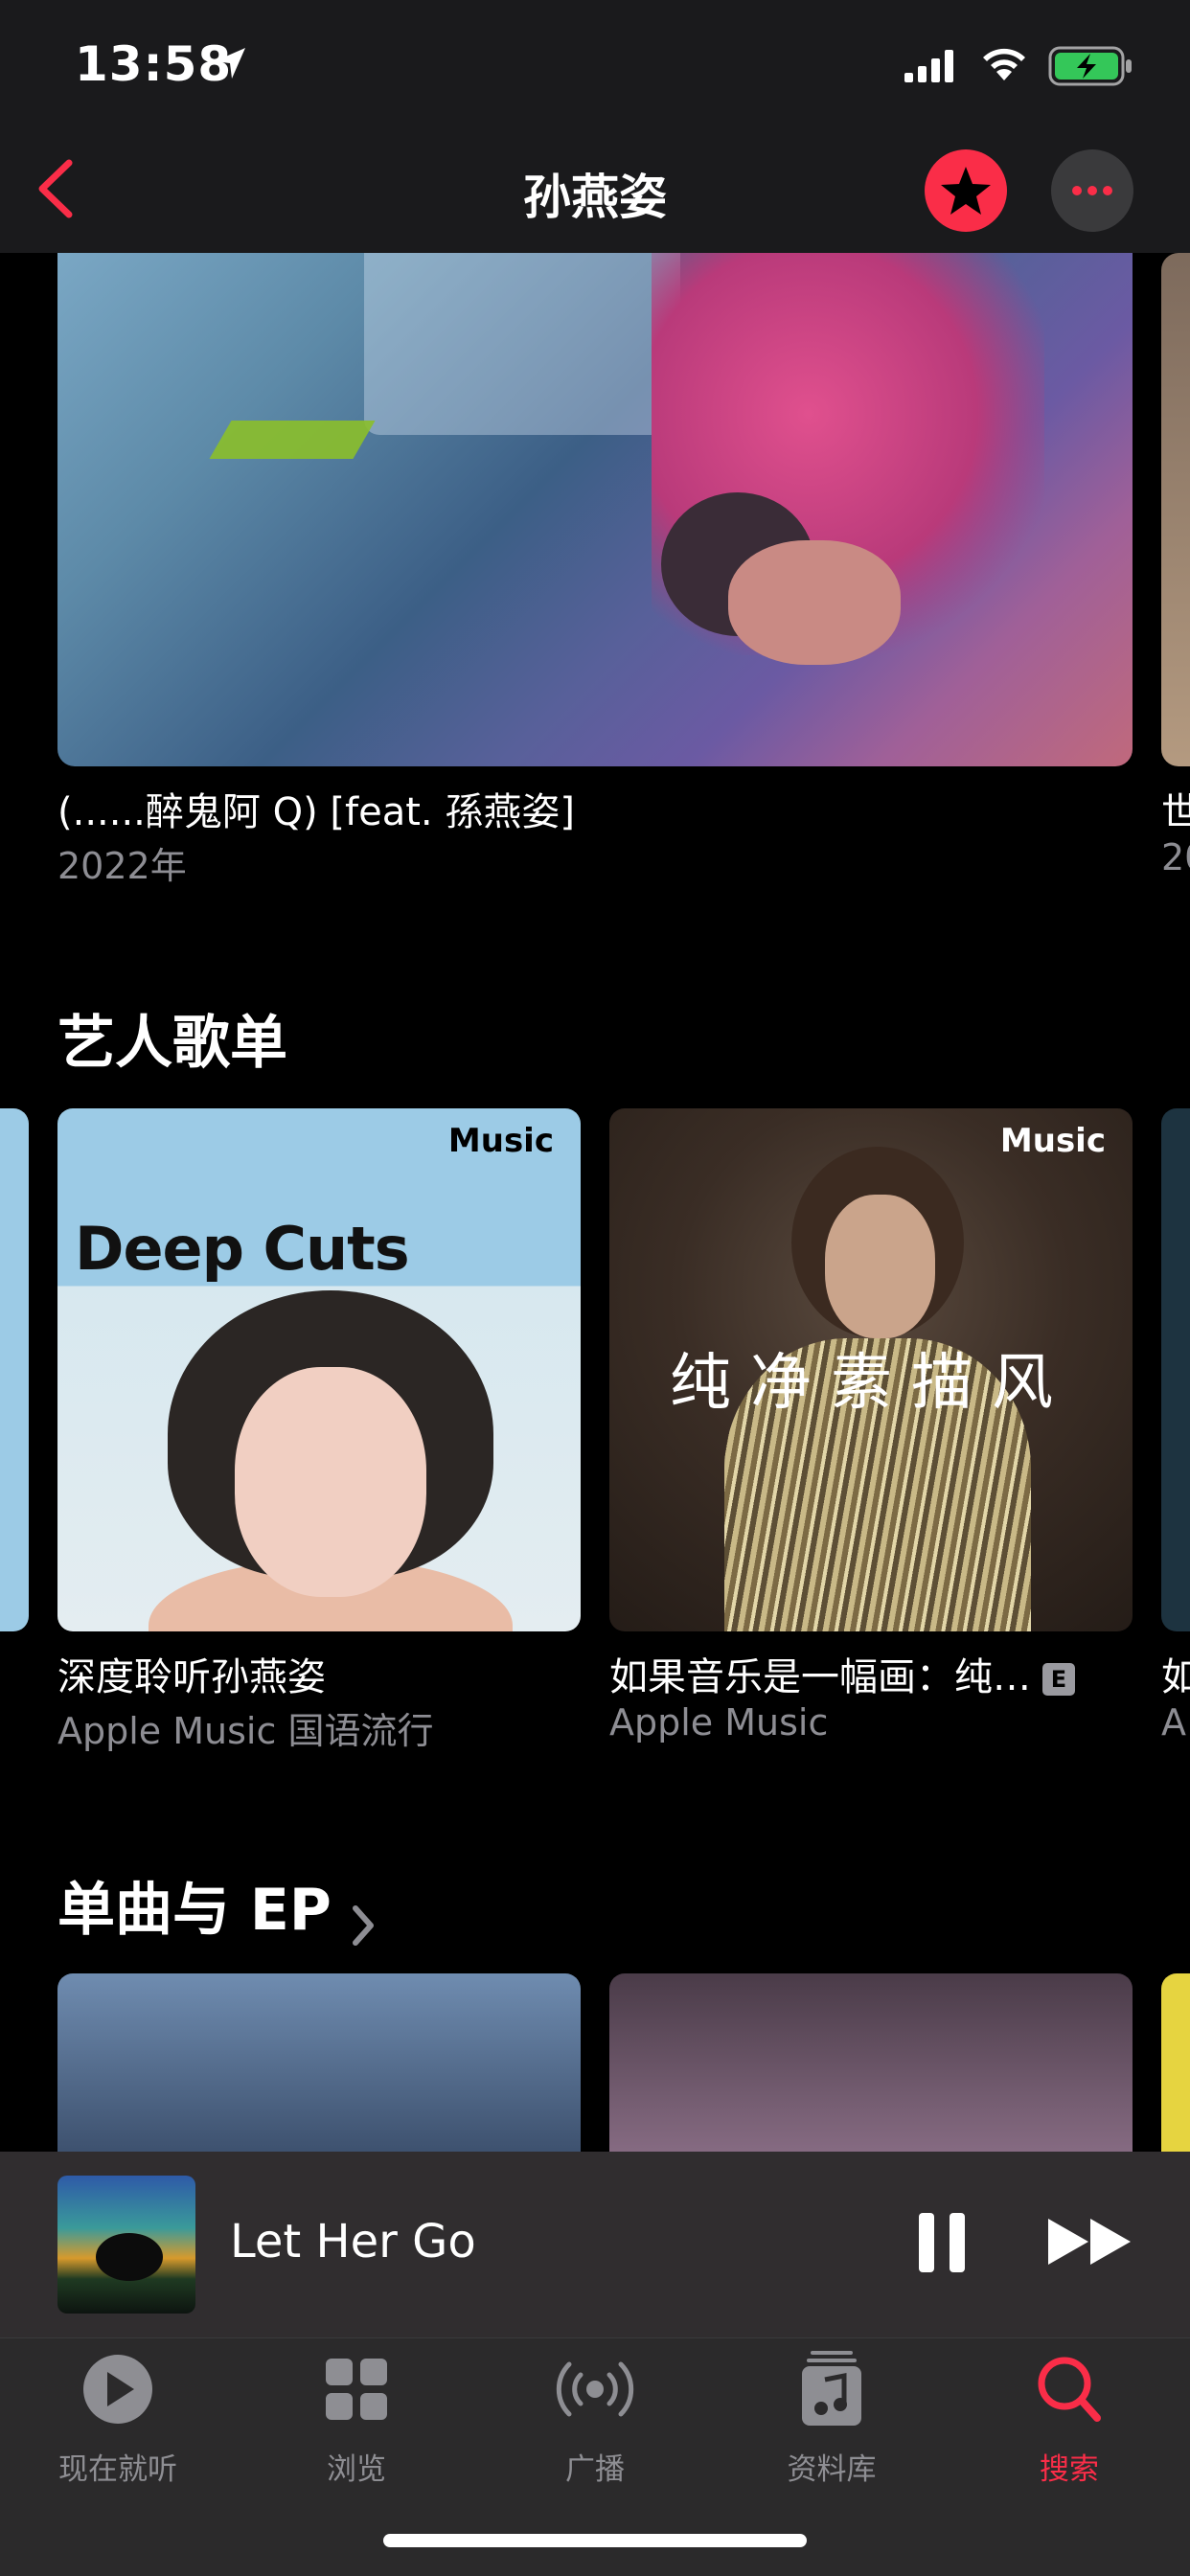 The width and height of the screenshot is (1190, 2576). What do you see at coordinates (1175, 1677) in the screenshot?
I see `next-playlist-title-peek: 如` at bounding box center [1175, 1677].